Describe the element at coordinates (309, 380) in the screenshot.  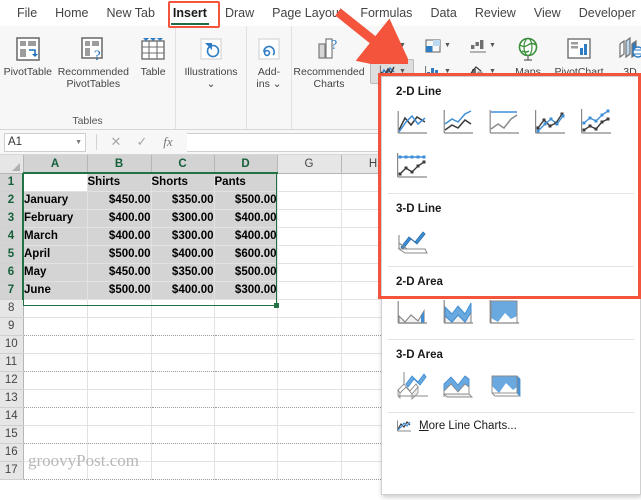
I see `cell-G12` at that location.